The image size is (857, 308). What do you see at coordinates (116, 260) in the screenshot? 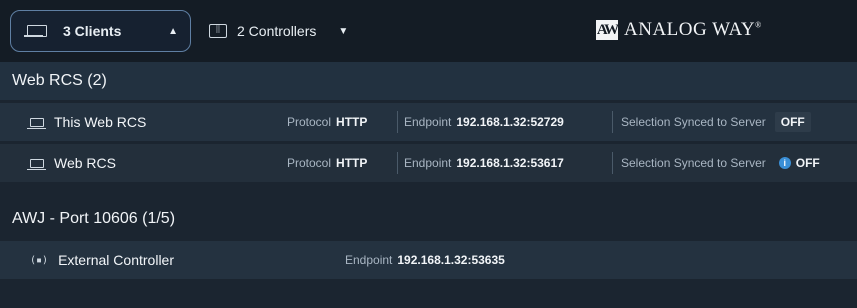
I see `controller-name: External Controller` at bounding box center [116, 260].